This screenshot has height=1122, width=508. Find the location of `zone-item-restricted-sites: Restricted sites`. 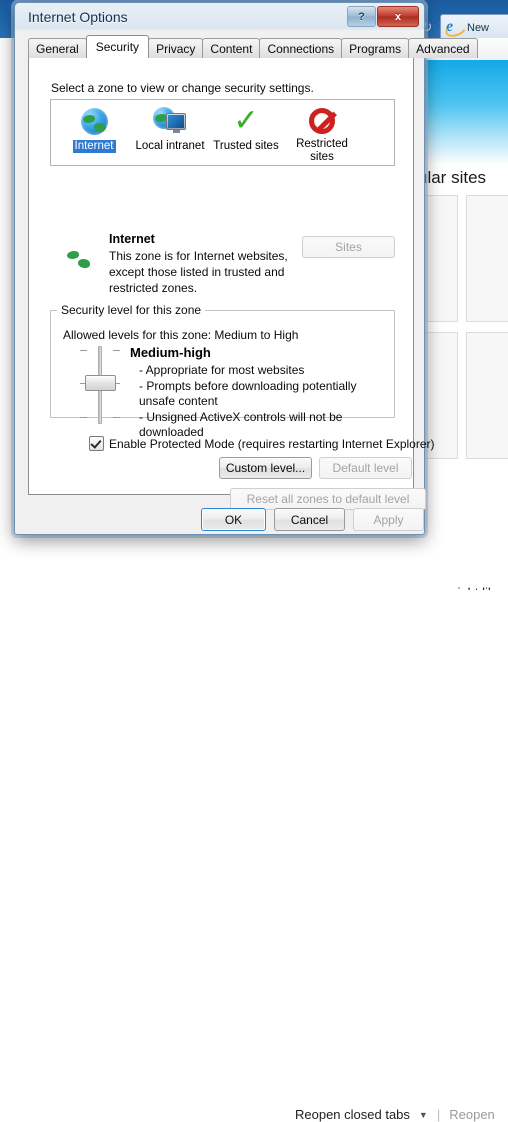

zone-item-restricted-sites: Restricted sites is located at coordinates (322, 134).